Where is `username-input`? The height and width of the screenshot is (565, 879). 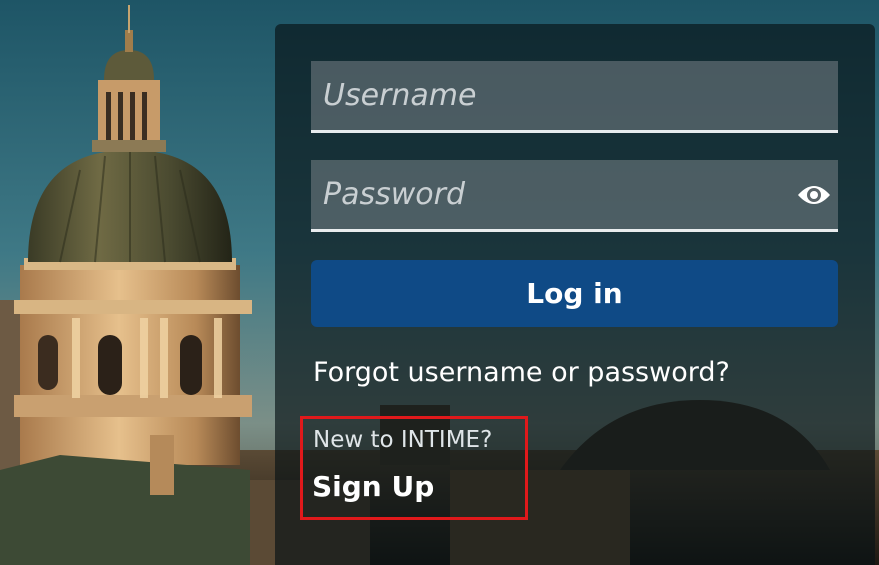
username-input is located at coordinates (574, 95).